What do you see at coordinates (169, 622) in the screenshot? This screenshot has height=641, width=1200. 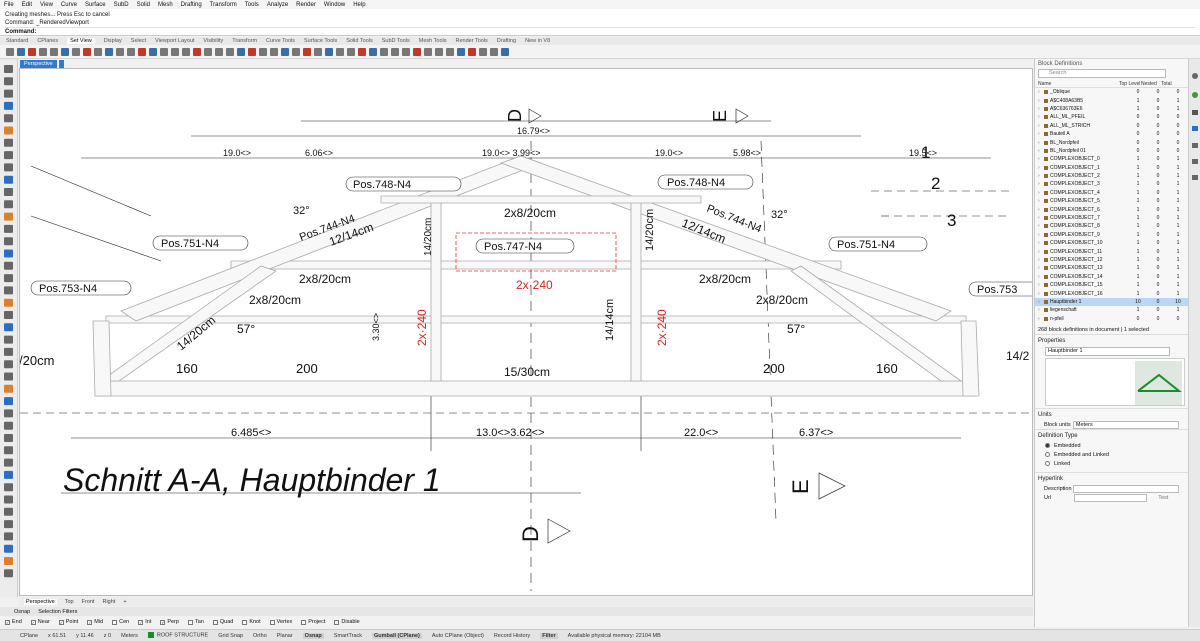 I see `osnap-perp: ✓ Perp` at bounding box center [169, 622].